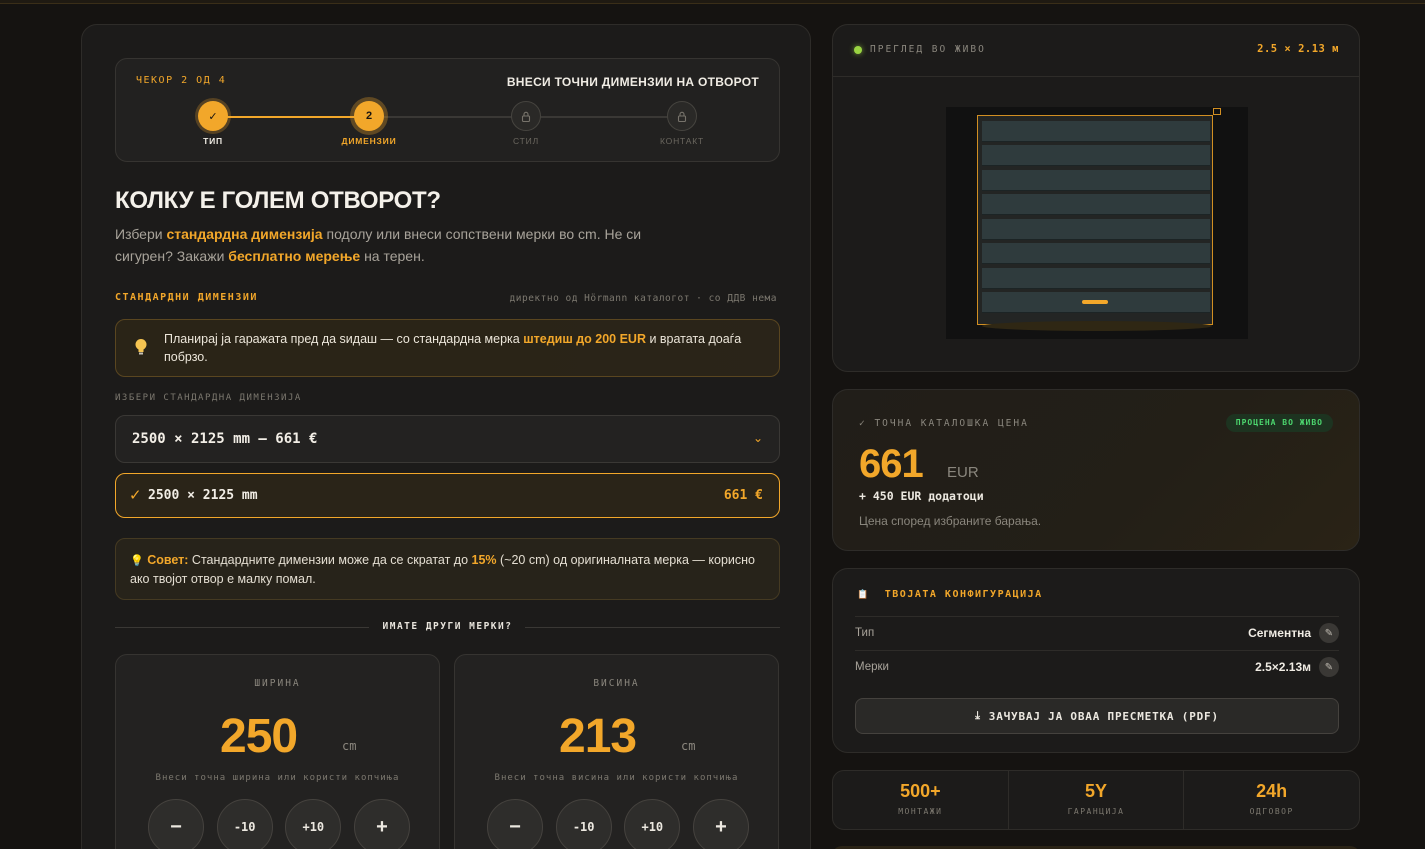  What do you see at coordinates (616, 683) in the screenshot?
I see `height-caption: ВИСИНА` at bounding box center [616, 683].